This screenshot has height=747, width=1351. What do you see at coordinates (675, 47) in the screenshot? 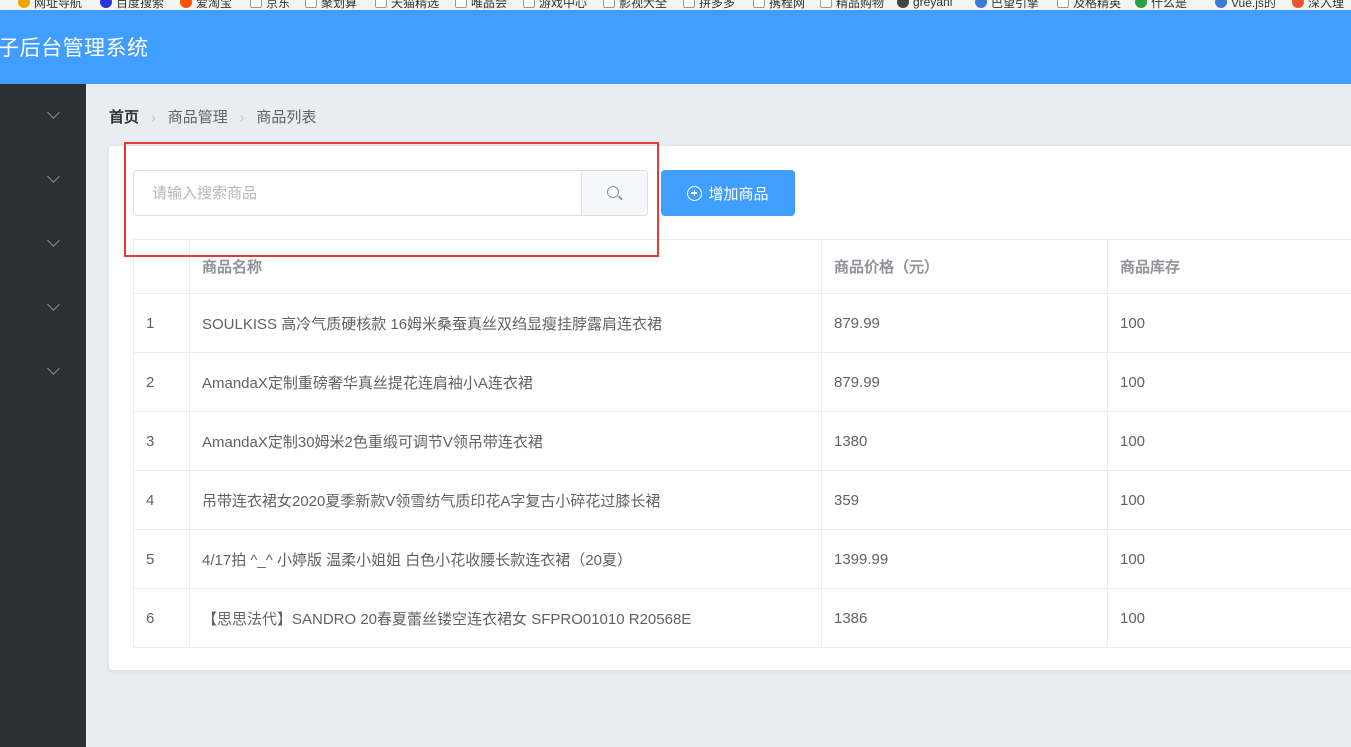
I see `app-header: 子后台管理系统` at bounding box center [675, 47].